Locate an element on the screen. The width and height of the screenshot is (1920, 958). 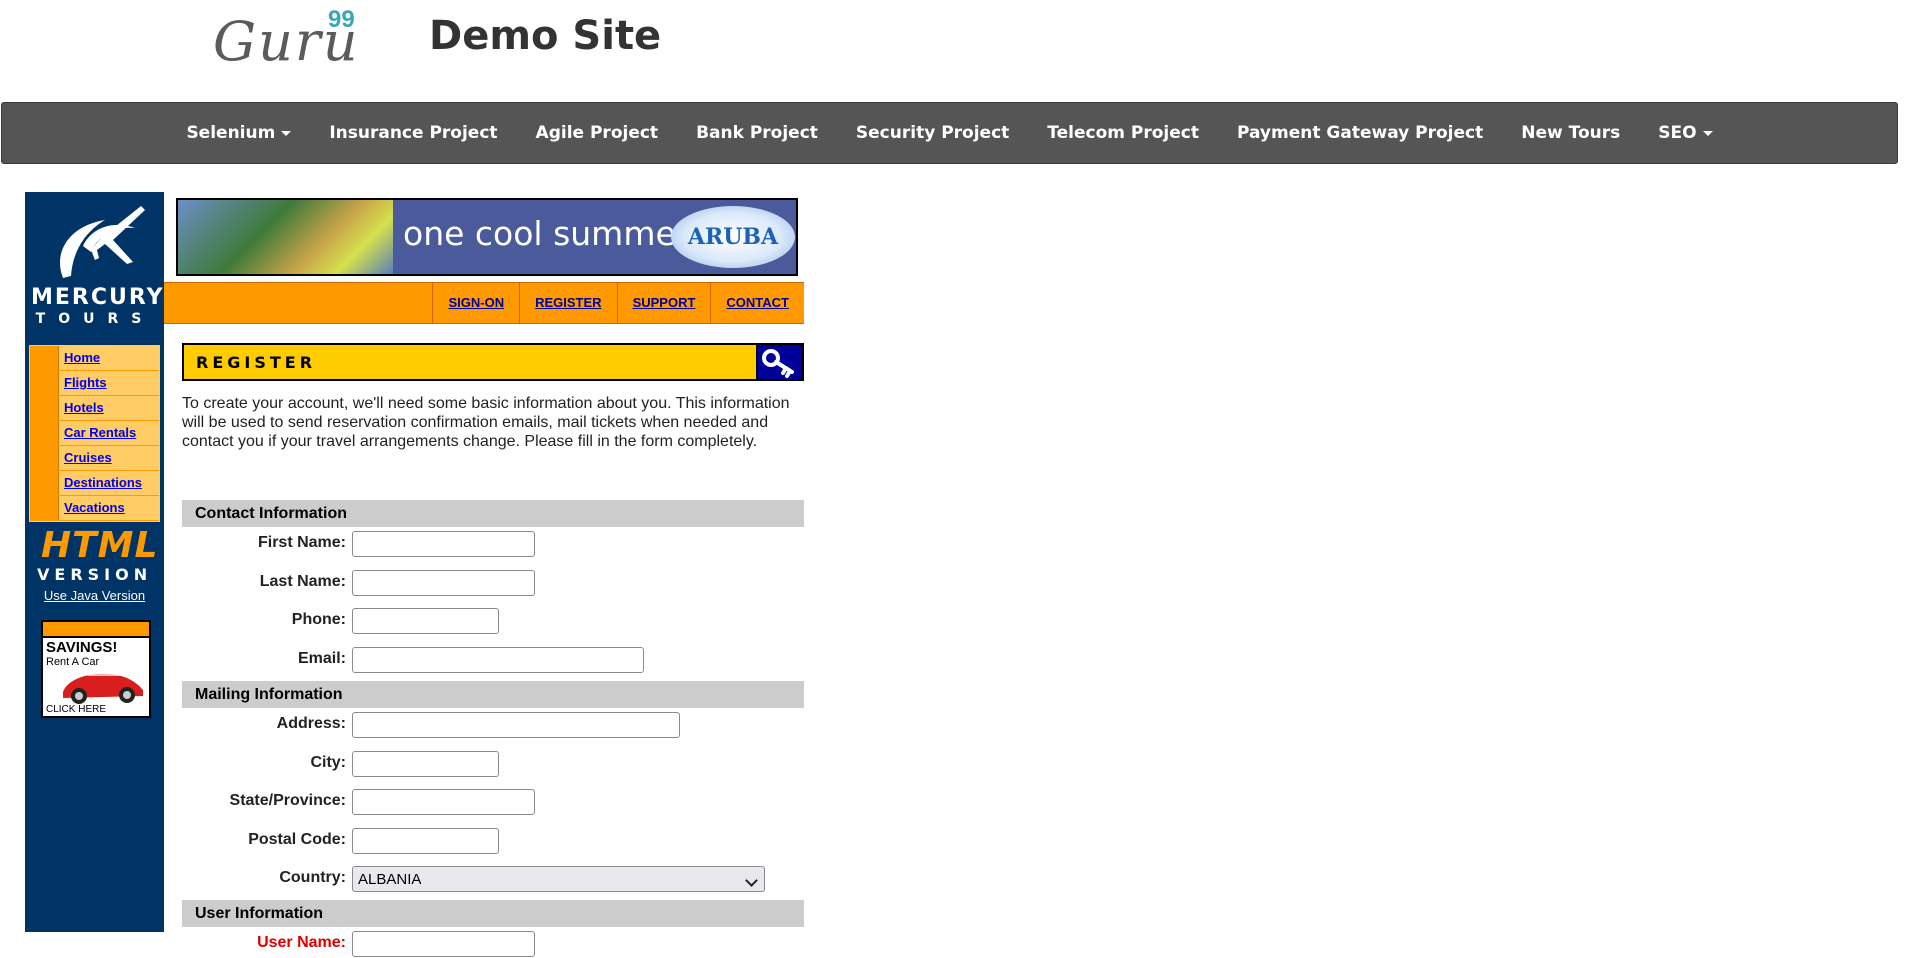
city-label: City: is located at coordinates (328, 762).